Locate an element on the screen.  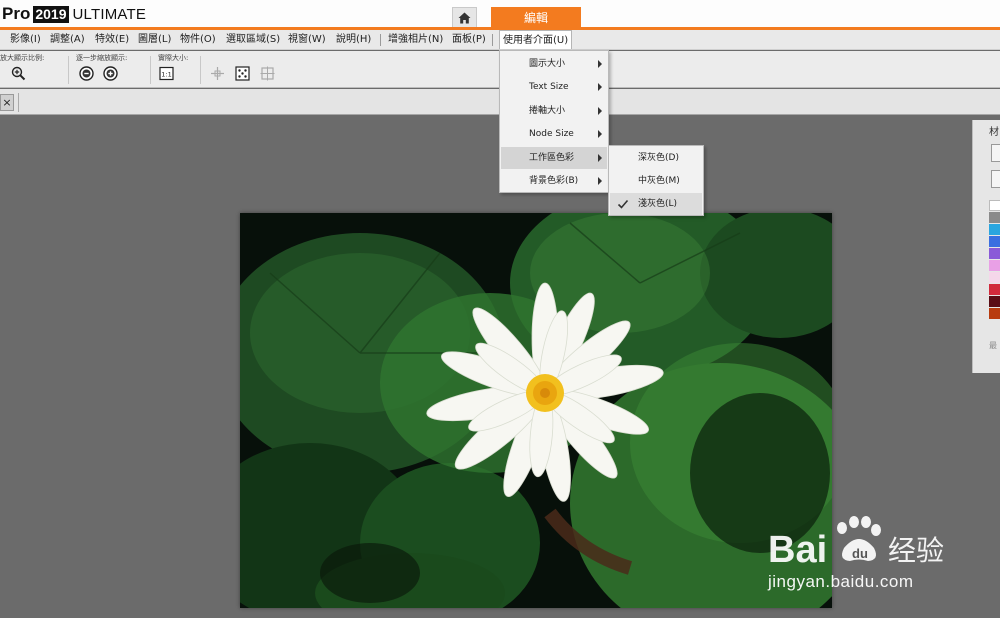
menu-user-interface: 使用者介面(U) is located at coordinates (536, 39).